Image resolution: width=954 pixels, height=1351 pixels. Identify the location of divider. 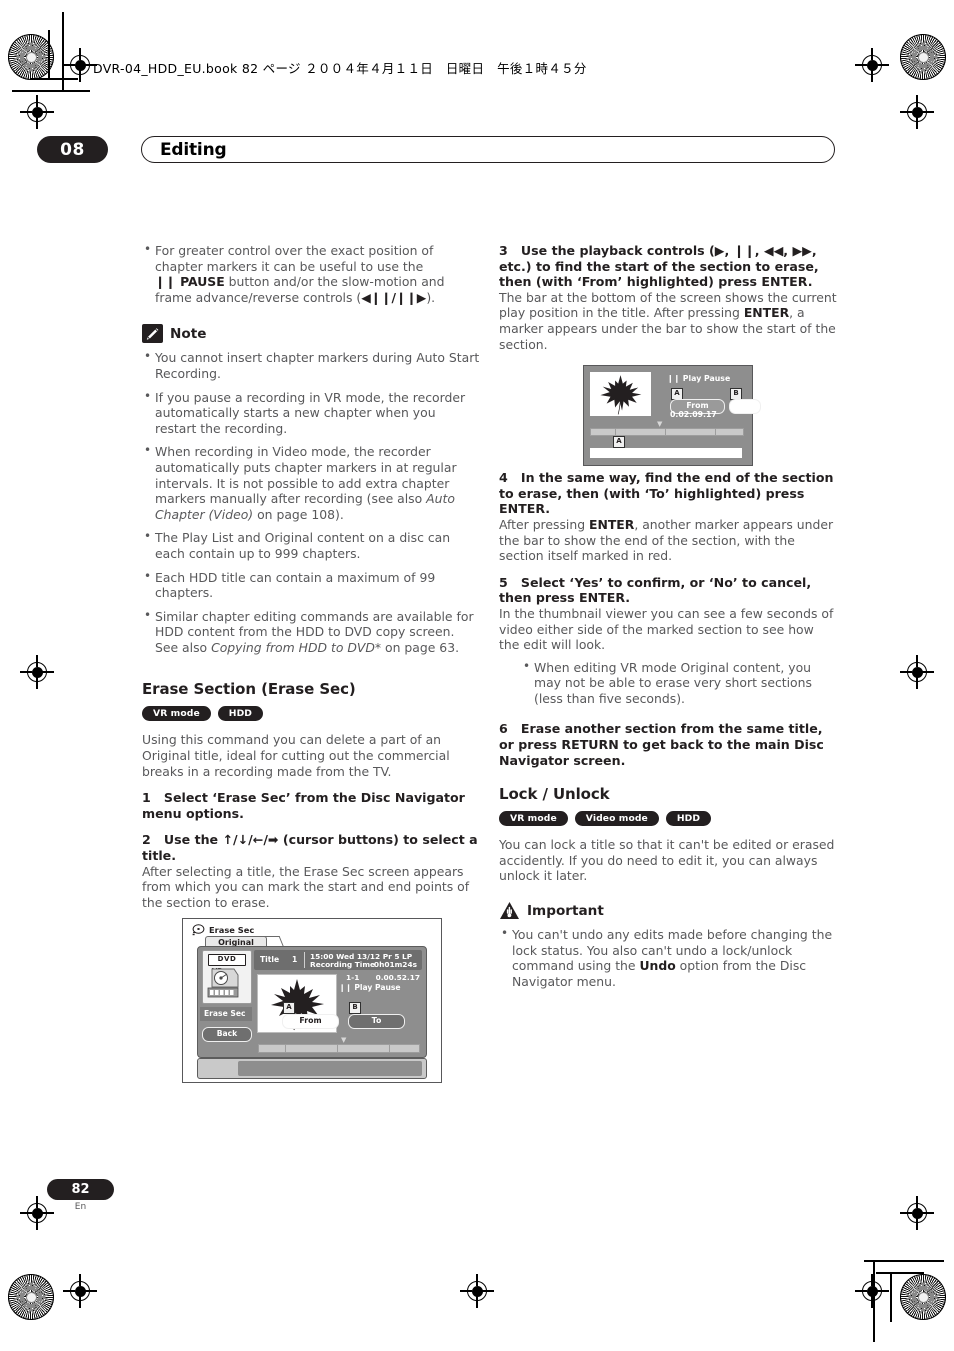
(304, 960).